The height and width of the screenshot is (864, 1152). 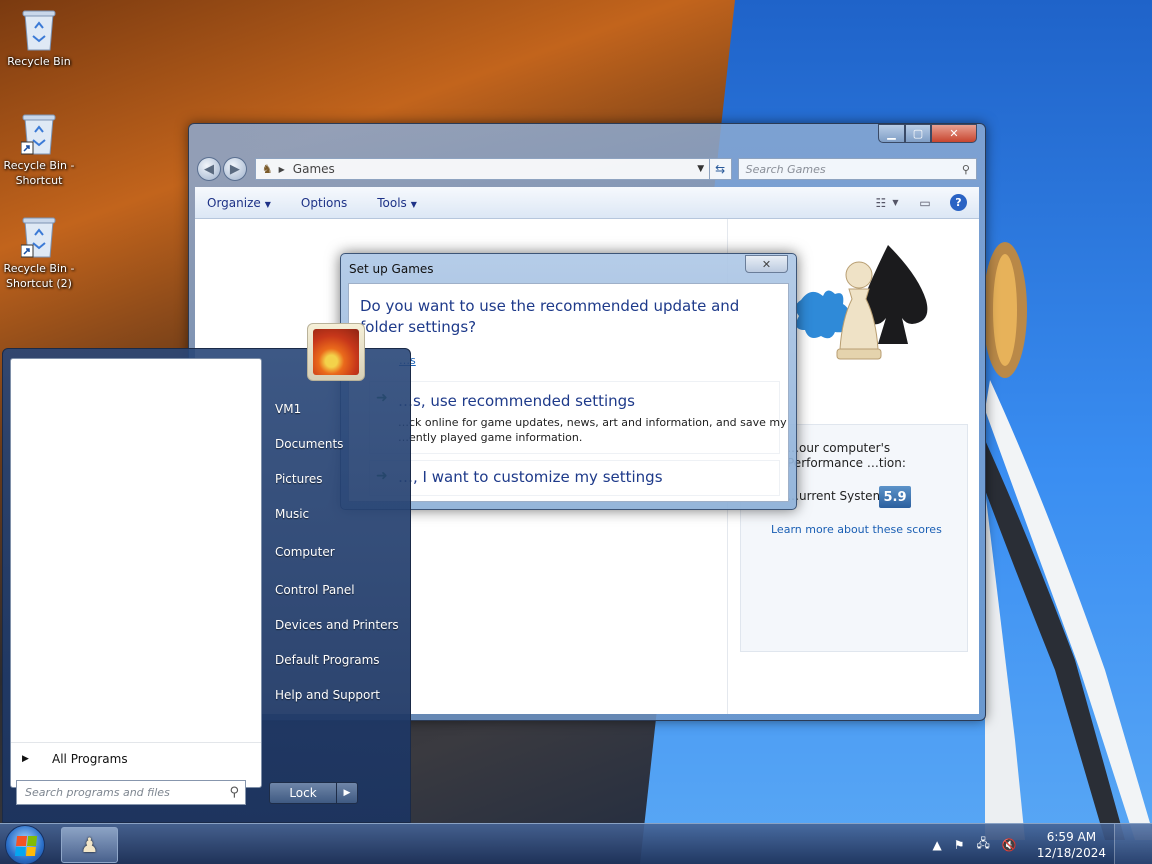 What do you see at coordinates (1009, 845) in the screenshot?
I see `volume-muted-icon: 🔇` at bounding box center [1009, 845].